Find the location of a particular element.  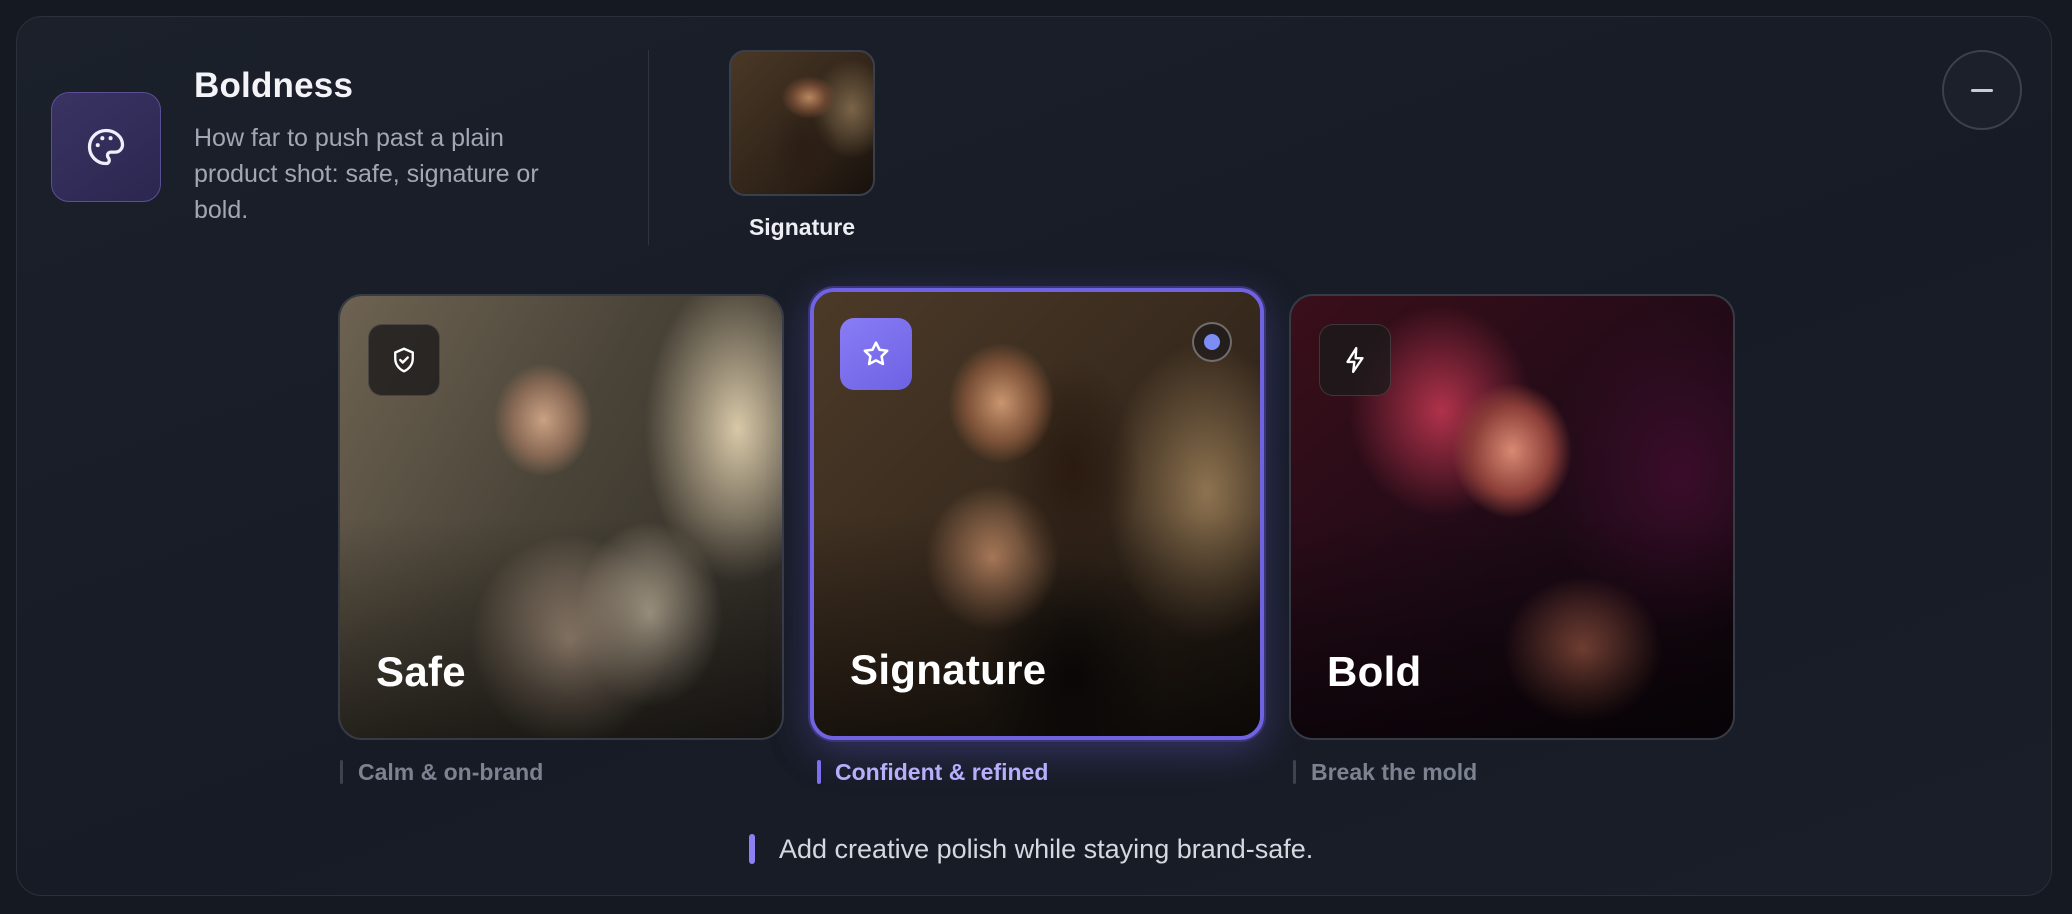

shield-check-icon is located at coordinates (404, 360).